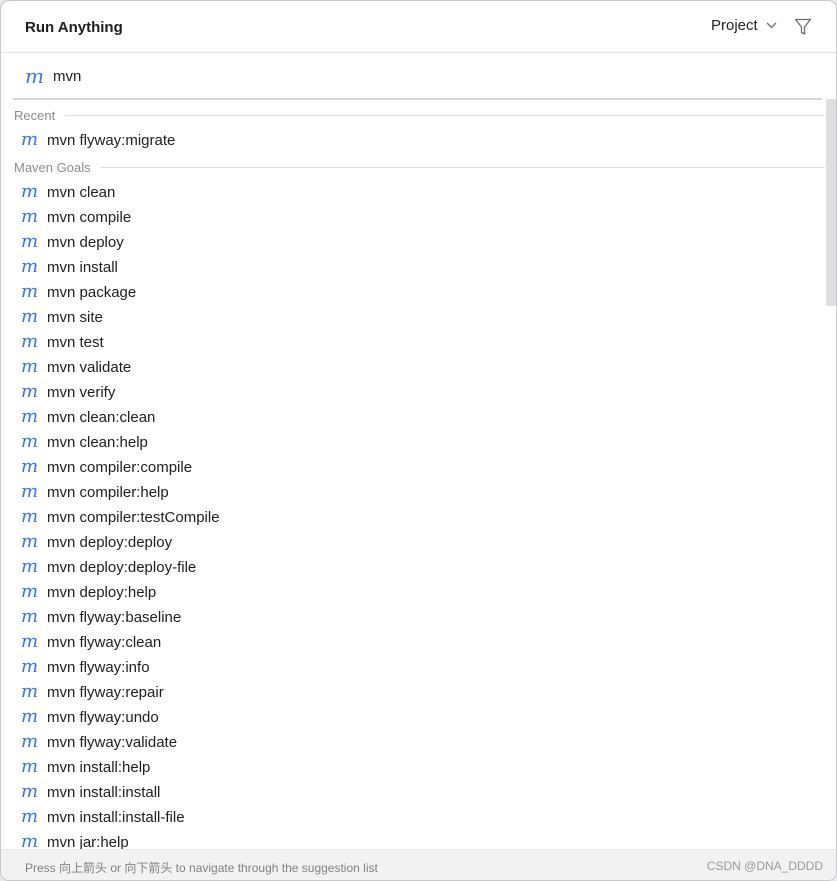 This screenshot has width=837, height=881. Describe the element at coordinates (413, 367) in the screenshot. I see `list-item: m mvn validate` at that location.